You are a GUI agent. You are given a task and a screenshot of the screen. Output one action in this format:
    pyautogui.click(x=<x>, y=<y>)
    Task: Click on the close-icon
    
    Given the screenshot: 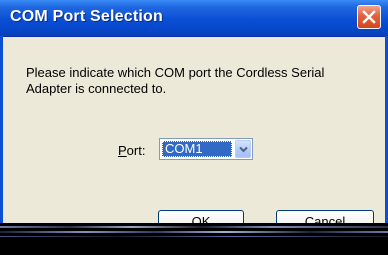 What is the action you would take?
    pyautogui.click(x=369, y=17)
    